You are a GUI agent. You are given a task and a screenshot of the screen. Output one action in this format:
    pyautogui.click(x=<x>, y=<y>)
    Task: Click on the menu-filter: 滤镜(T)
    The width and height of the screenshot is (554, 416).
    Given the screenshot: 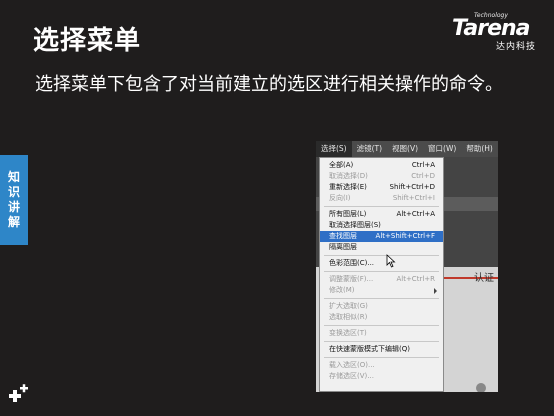 What is the action you would take?
    pyautogui.click(x=369, y=149)
    